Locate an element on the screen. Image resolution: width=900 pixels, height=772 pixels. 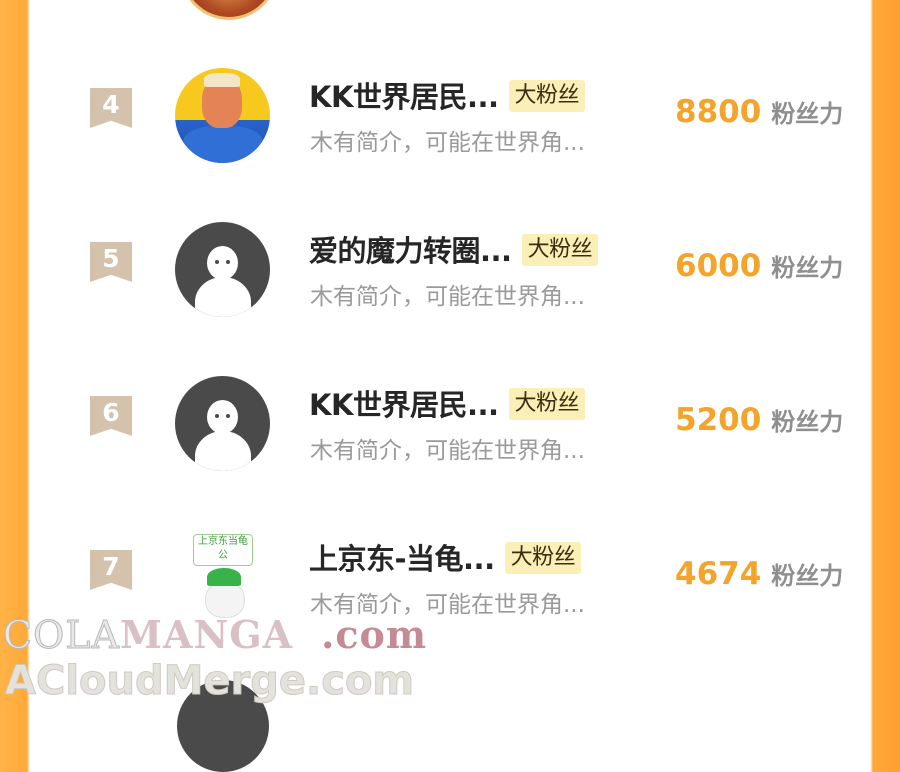
fan-power-score: 6000 粉丝力 is located at coordinates (759, 266).